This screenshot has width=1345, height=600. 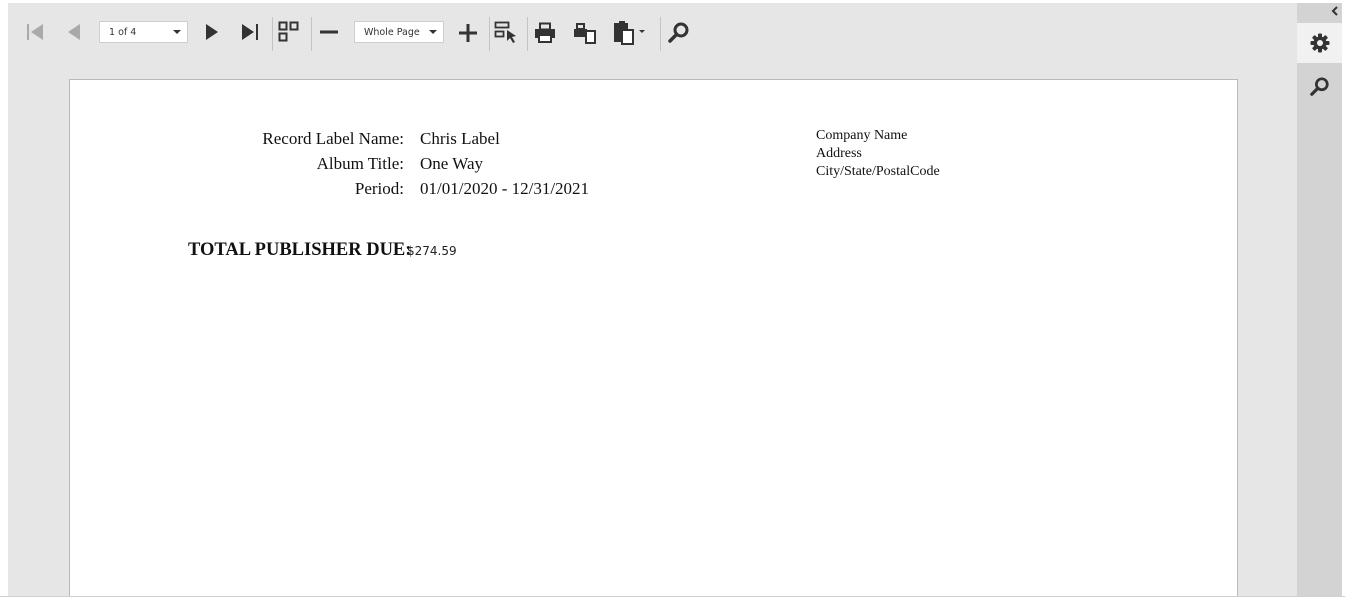 I want to click on chevron-left-icon, so click(x=1334, y=11).